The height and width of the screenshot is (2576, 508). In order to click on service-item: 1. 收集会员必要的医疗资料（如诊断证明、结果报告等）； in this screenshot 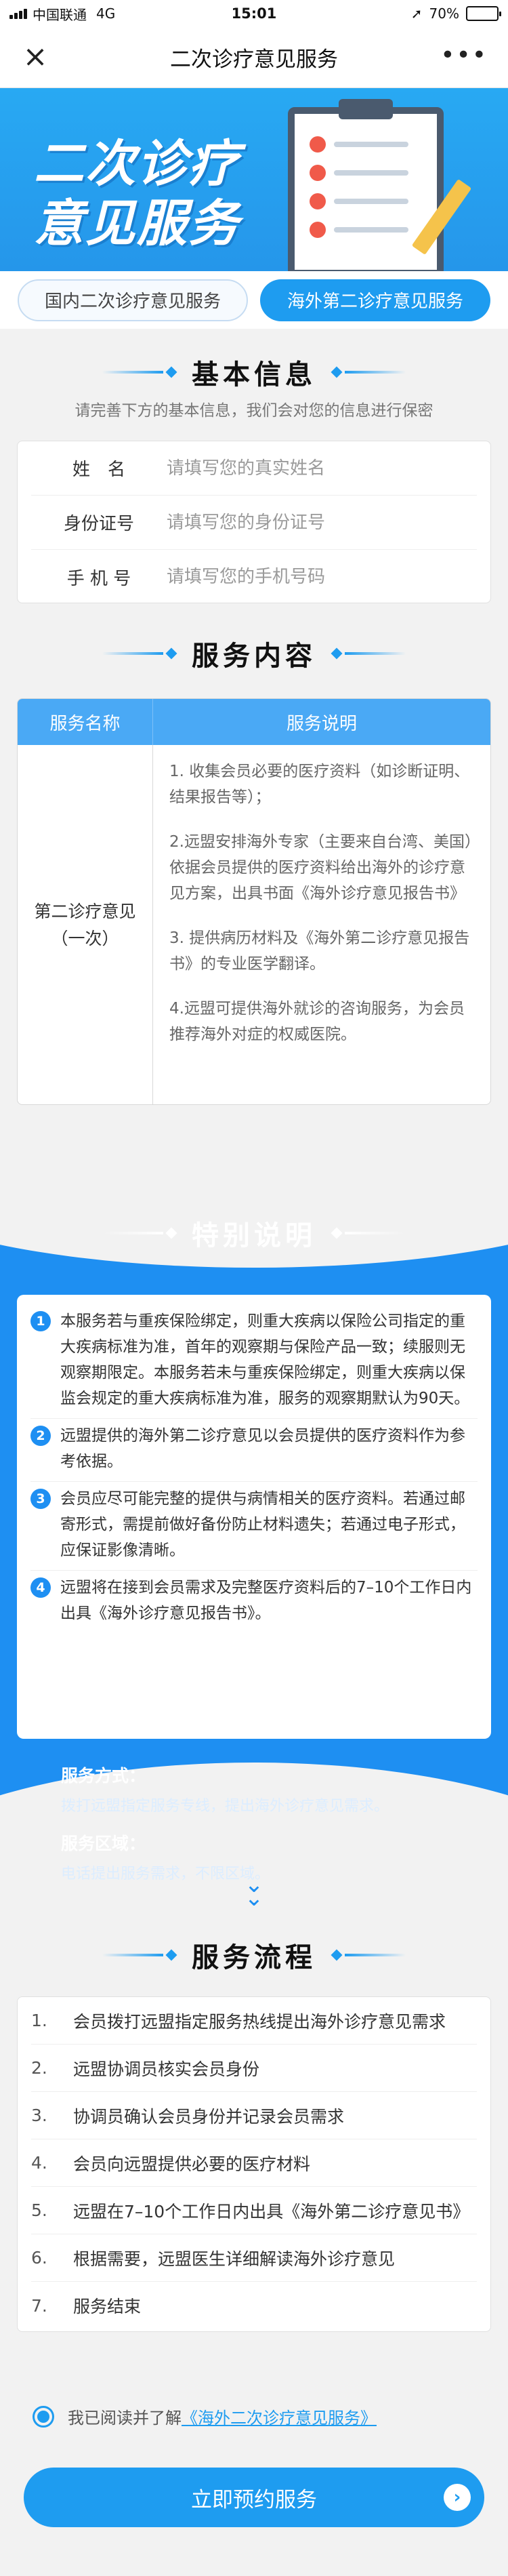, I will do `click(319, 784)`.